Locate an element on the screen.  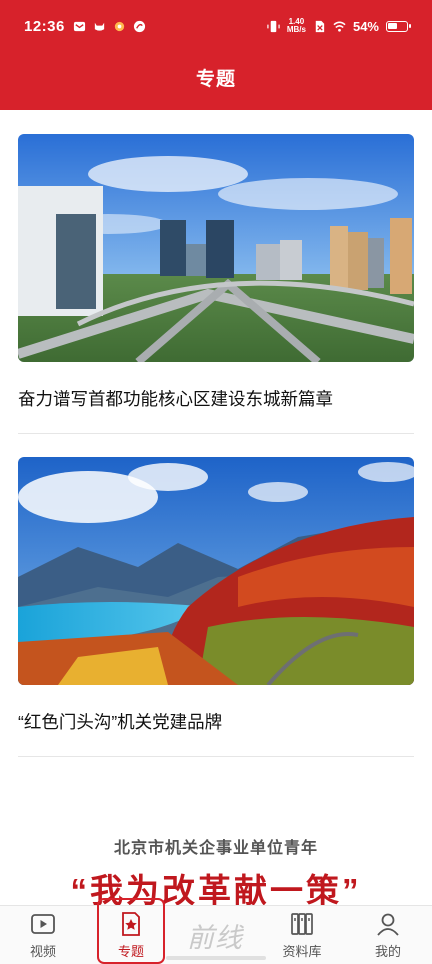
status-right: 1.40 MB/s 54% is located at coordinates (339, 26).